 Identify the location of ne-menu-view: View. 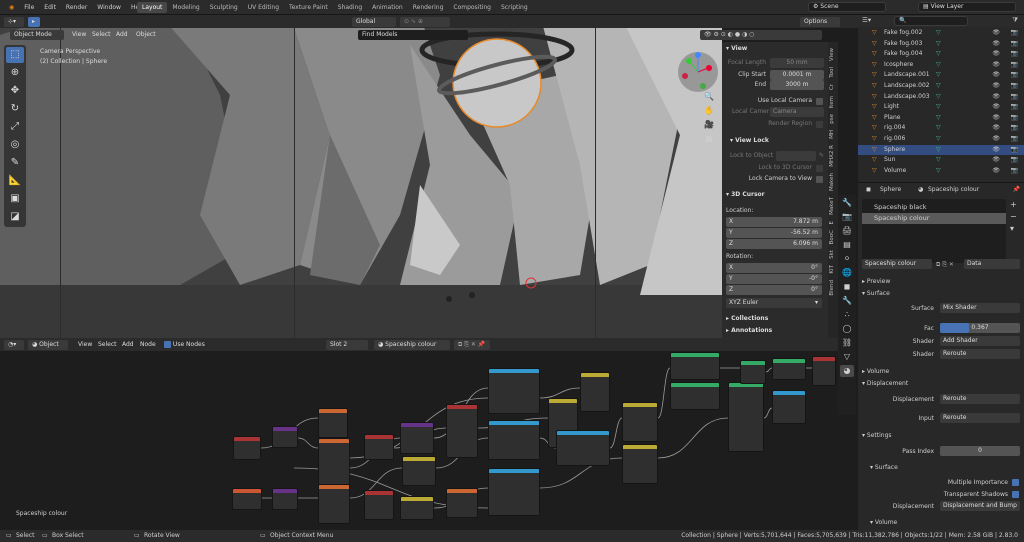
(85, 345).